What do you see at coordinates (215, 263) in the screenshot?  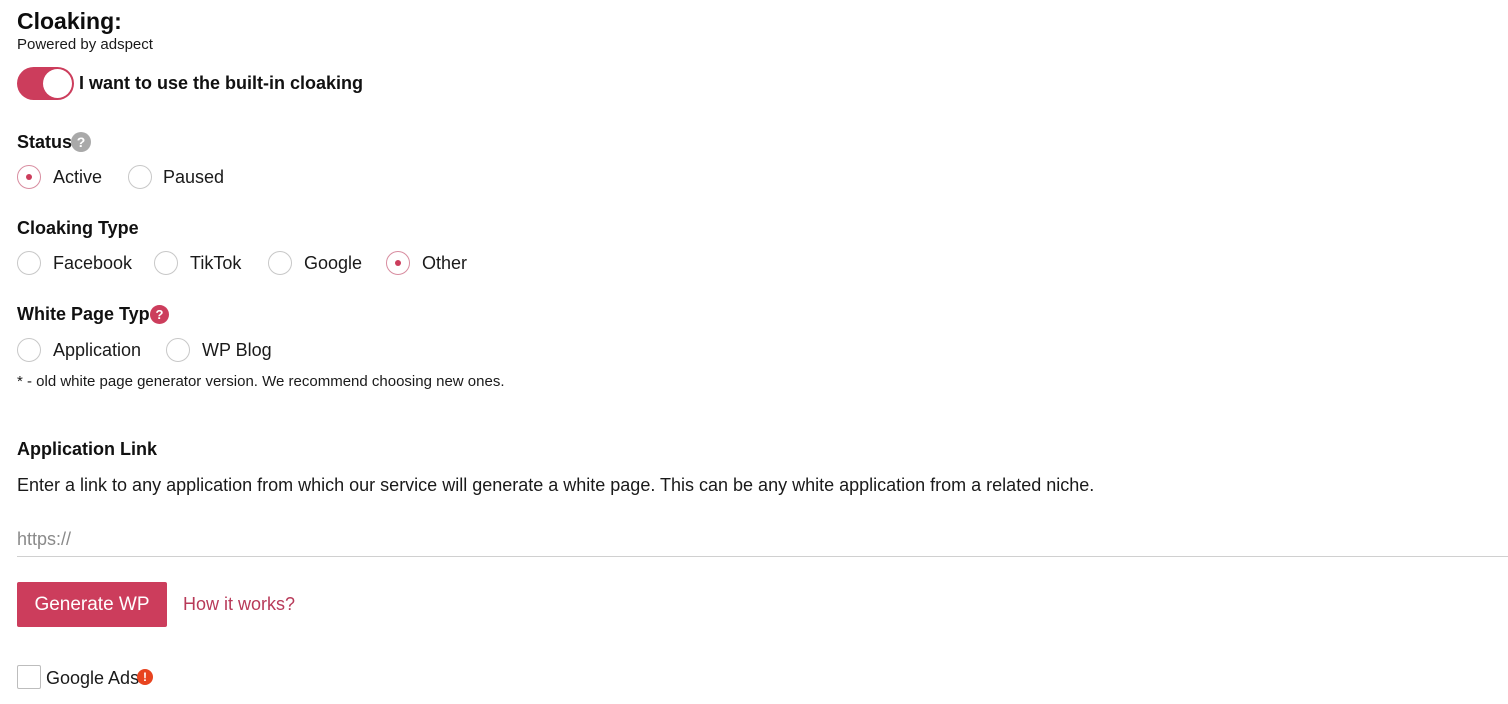 I see `cloaking-type-tiktok-label: TikTok` at bounding box center [215, 263].